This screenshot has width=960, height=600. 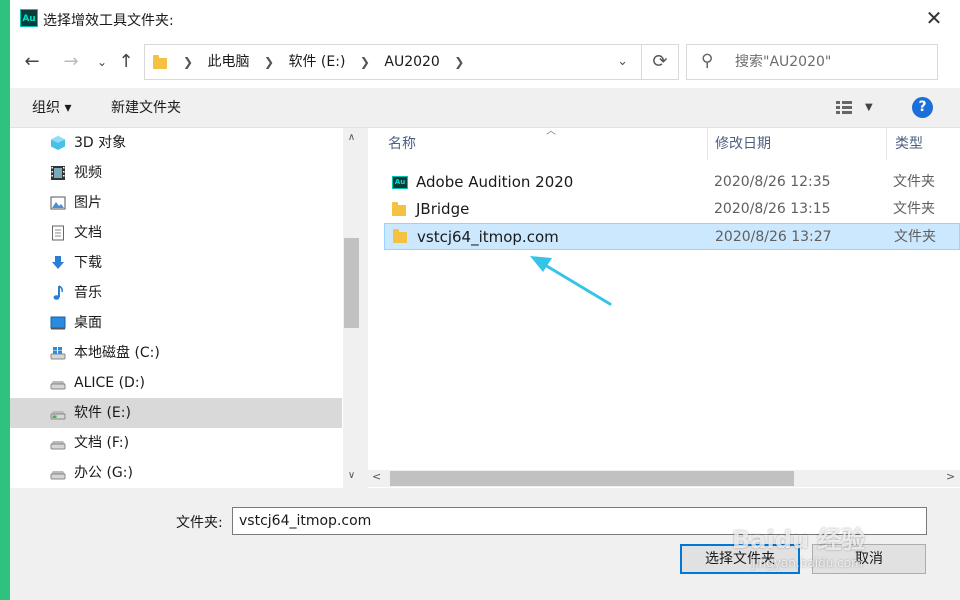 What do you see at coordinates (950, 476) in the screenshot?
I see `scroll-right-chevron-icon: >` at bounding box center [950, 476].